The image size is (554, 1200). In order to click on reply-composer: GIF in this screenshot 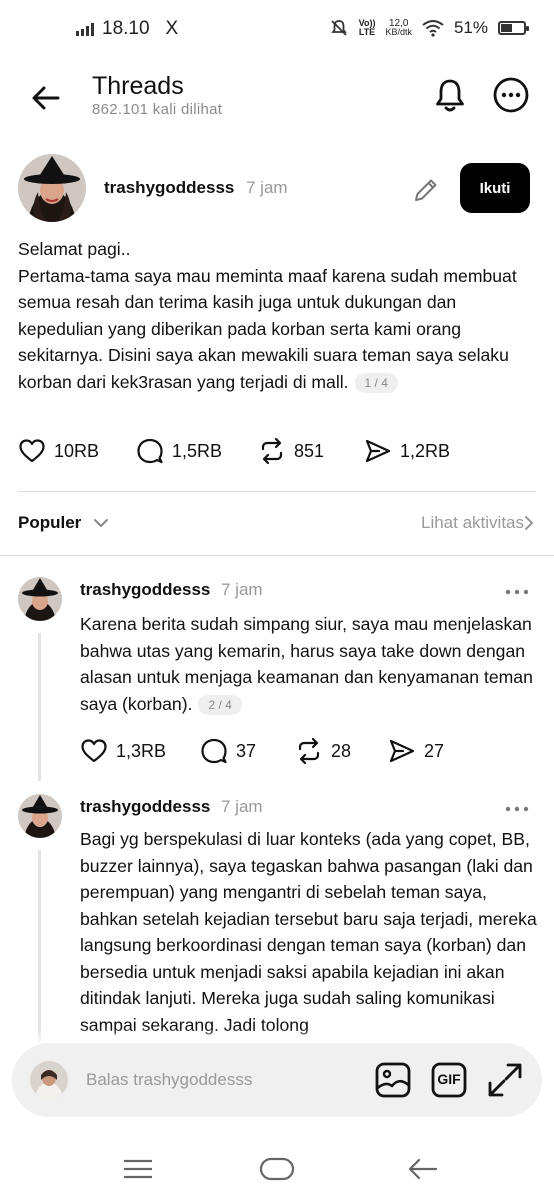, I will do `click(277, 1080)`.